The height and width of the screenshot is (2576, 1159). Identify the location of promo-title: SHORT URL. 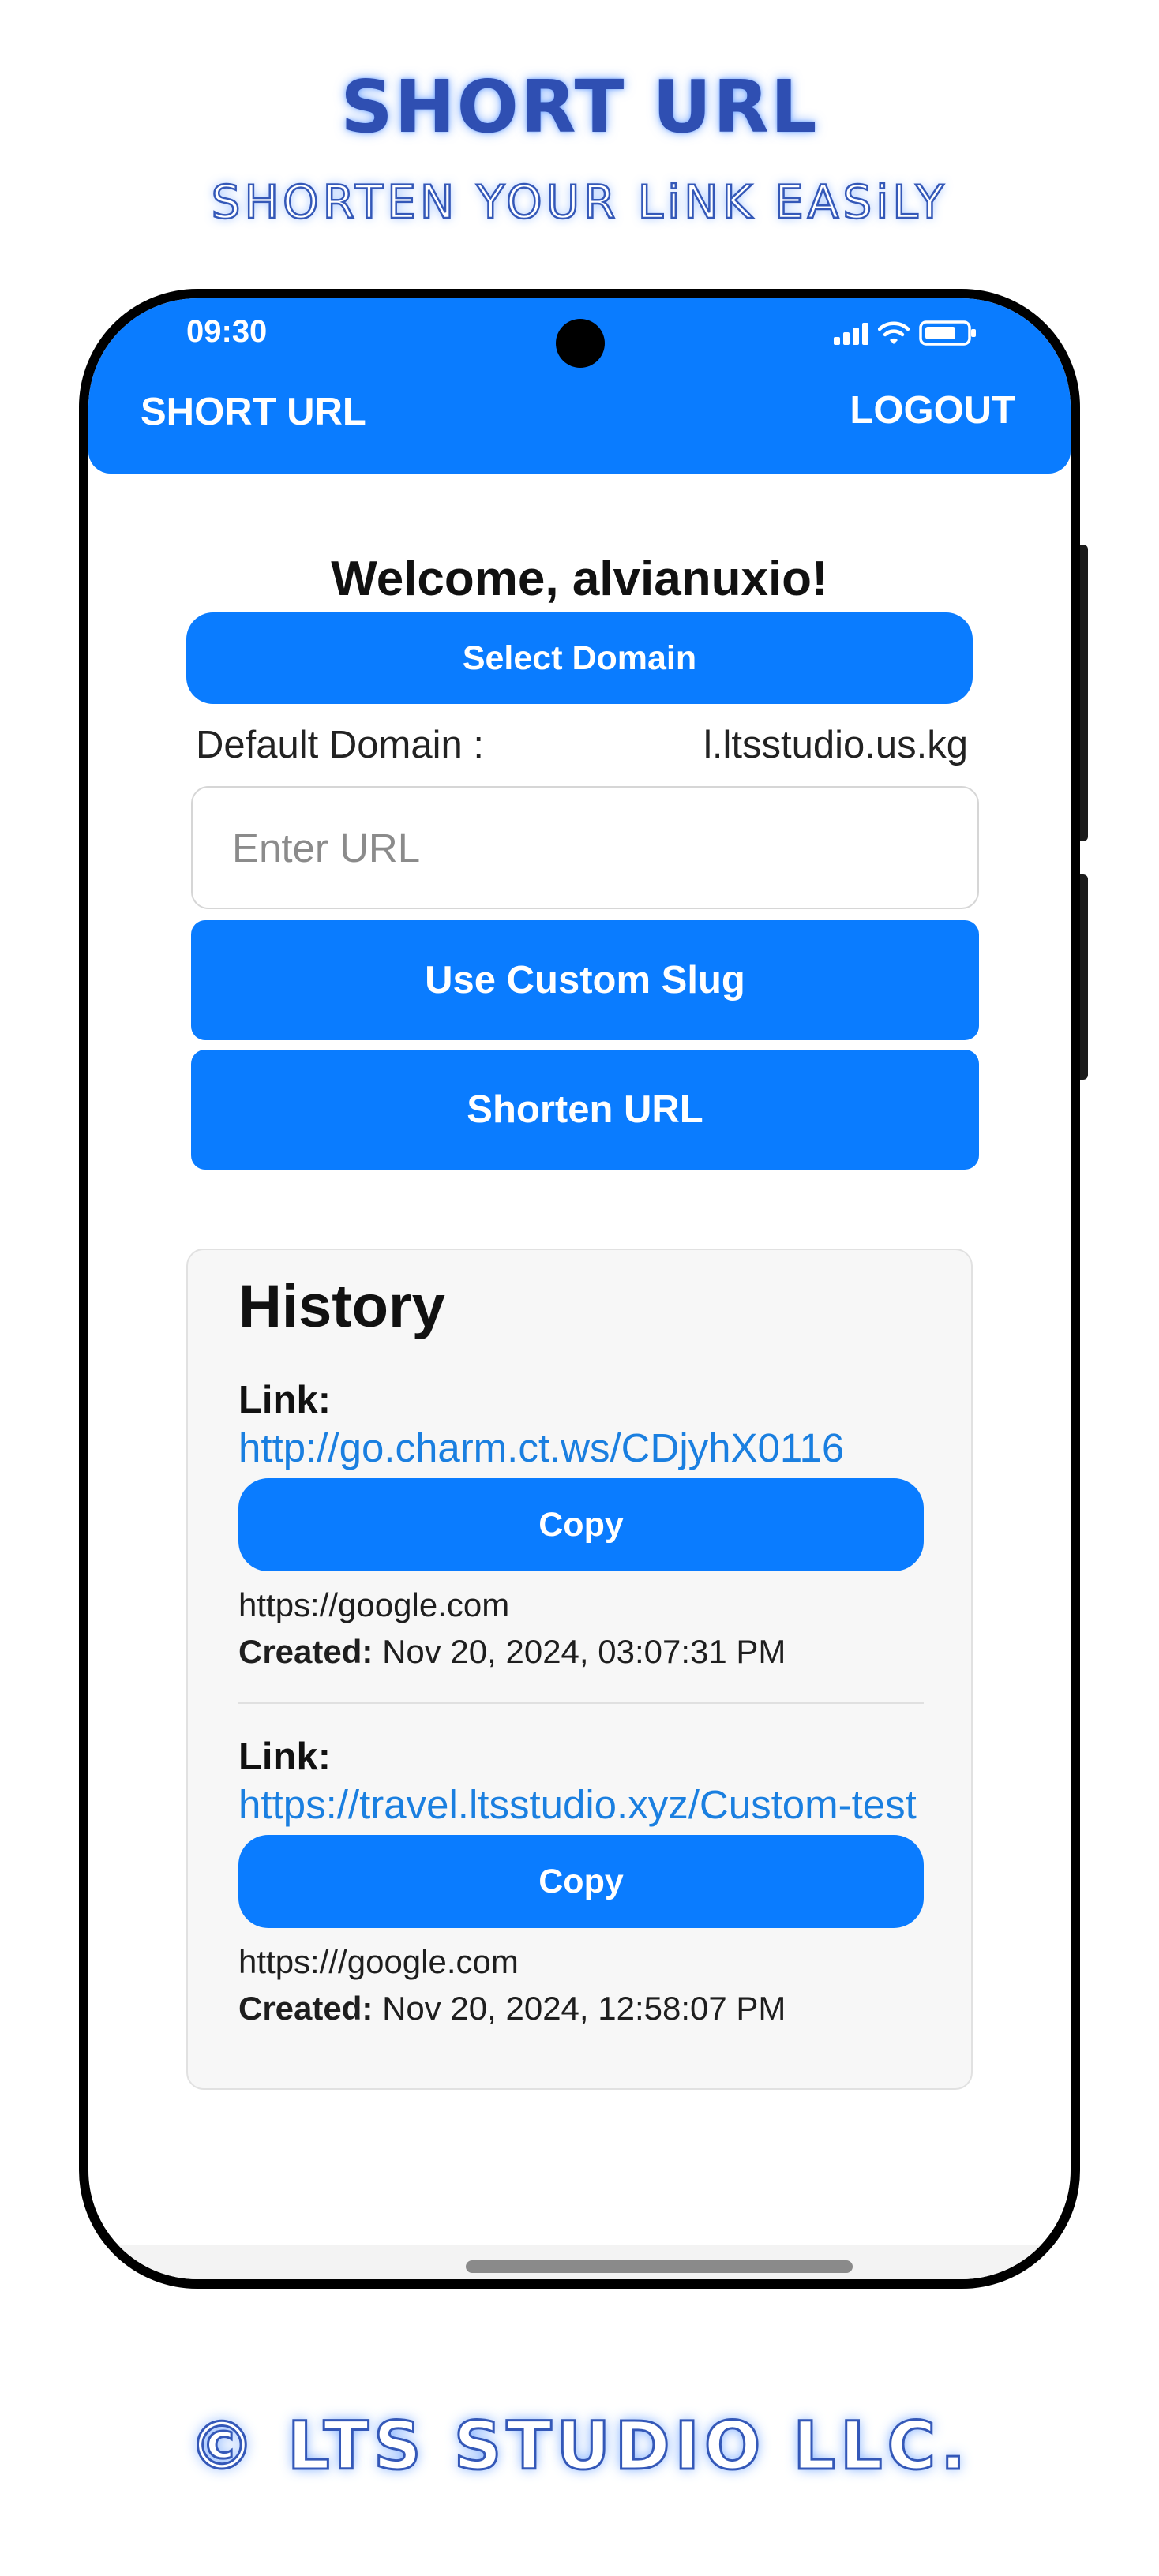
(579, 107).